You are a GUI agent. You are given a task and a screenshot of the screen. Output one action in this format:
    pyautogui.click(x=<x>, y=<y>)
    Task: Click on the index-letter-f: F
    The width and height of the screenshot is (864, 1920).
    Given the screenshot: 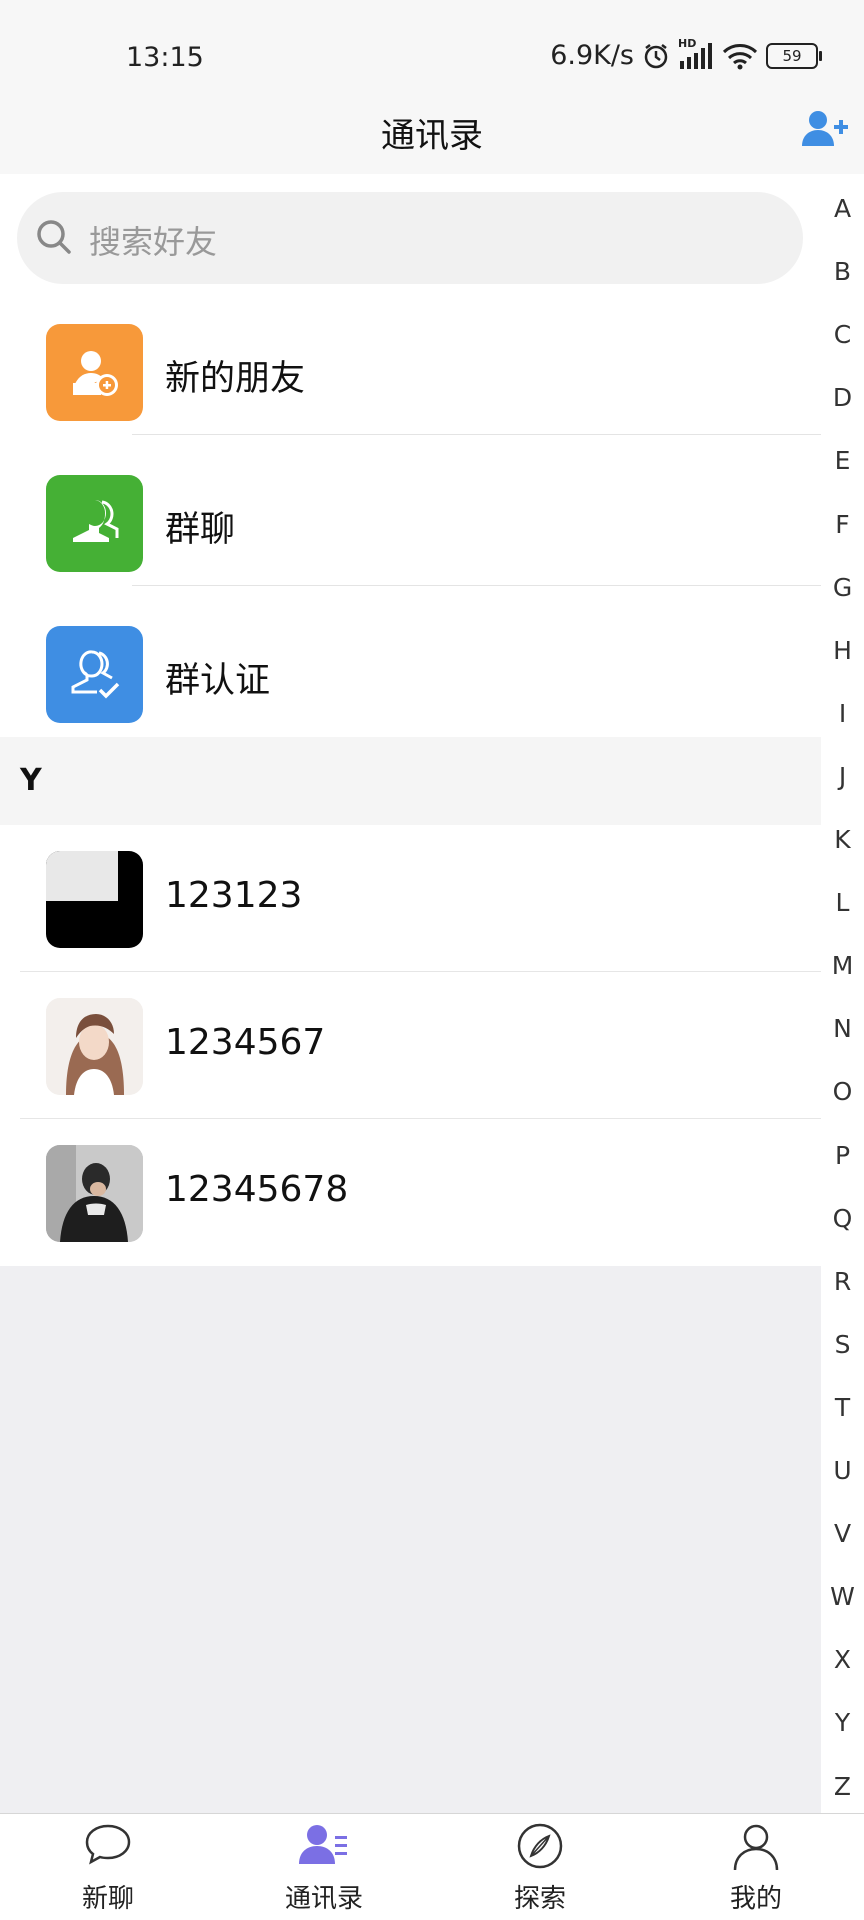 What is the action you would take?
    pyautogui.click(x=842, y=524)
    